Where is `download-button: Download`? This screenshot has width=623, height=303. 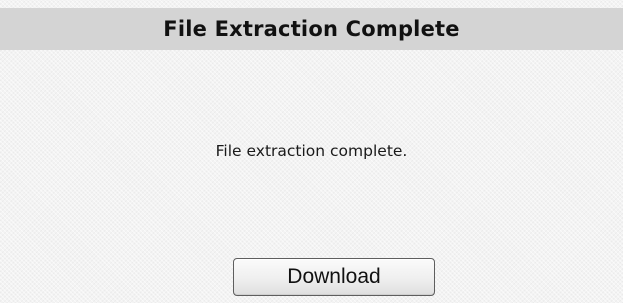
download-button: Download is located at coordinates (334, 277).